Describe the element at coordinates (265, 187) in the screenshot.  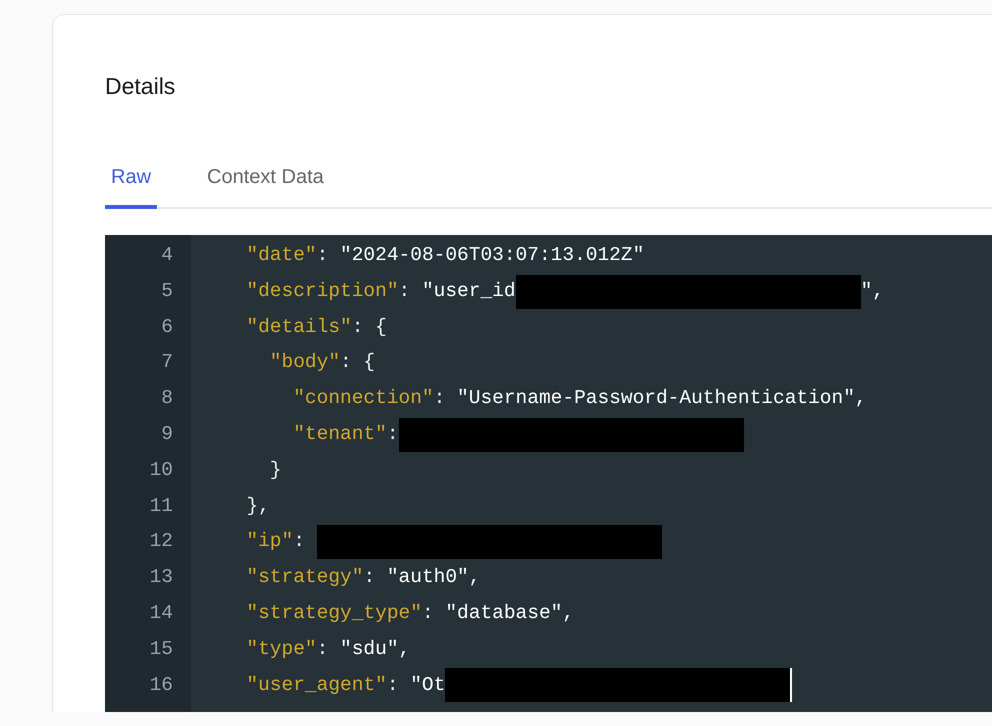
I see `tab: Context Data` at that location.